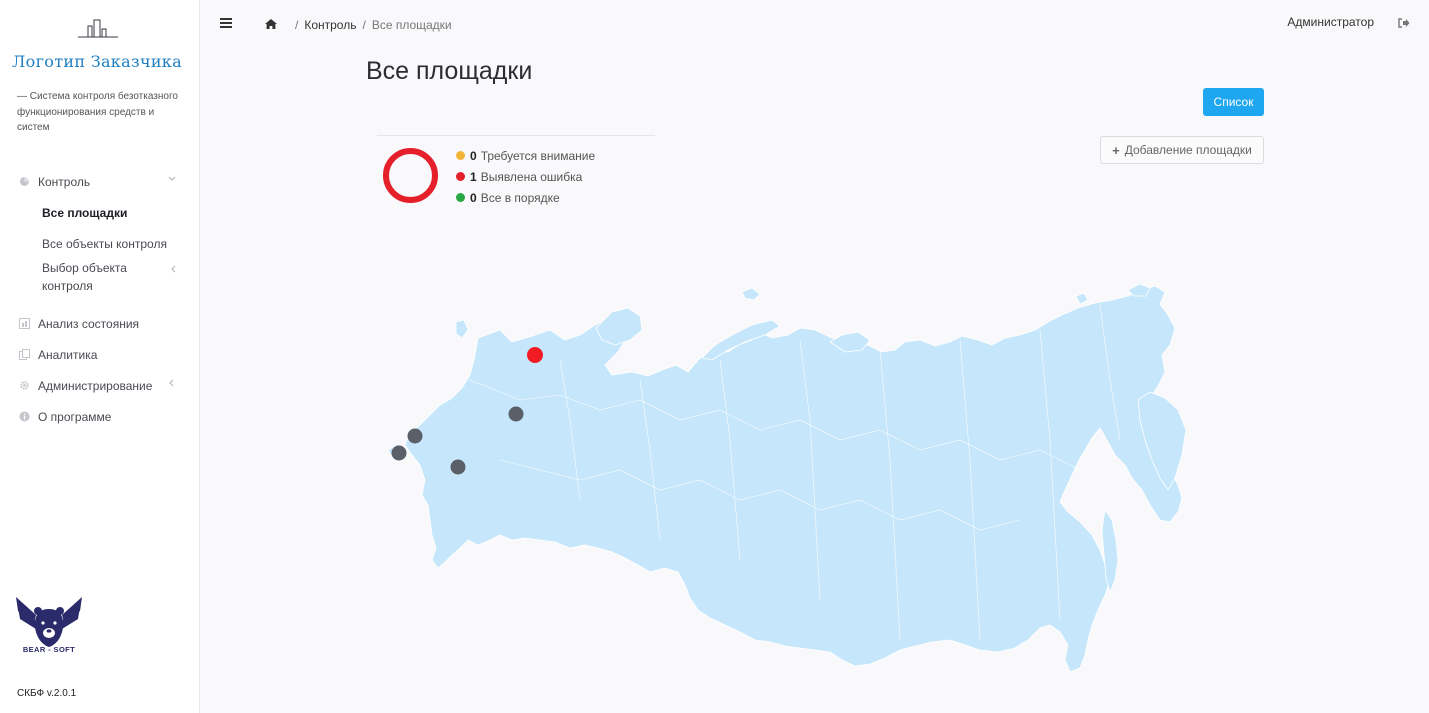 Image resolution: width=1429 pixels, height=713 pixels. Describe the element at coordinates (75, 416) in the screenshot. I see `sidebar-item-label: О программе` at that location.